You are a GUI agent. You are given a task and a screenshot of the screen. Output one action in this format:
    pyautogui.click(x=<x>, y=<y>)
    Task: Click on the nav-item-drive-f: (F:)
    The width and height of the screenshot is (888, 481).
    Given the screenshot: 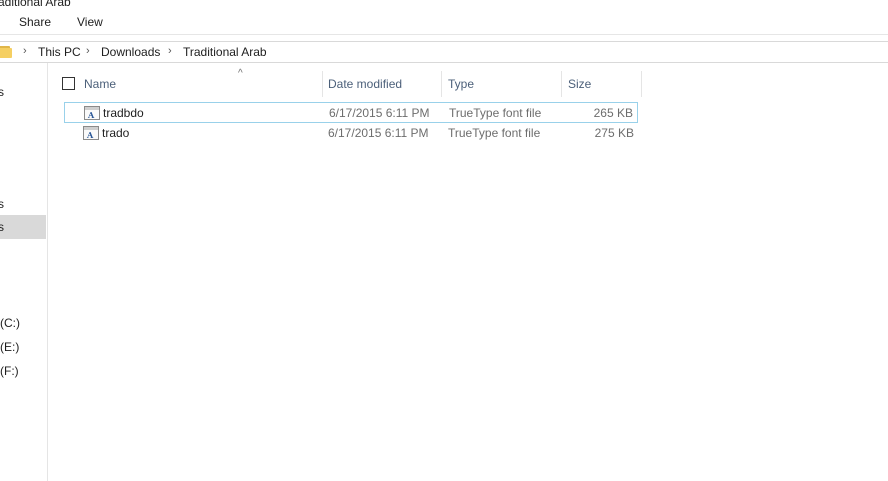 What is the action you would take?
    pyautogui.click(x=23, y=371)
    